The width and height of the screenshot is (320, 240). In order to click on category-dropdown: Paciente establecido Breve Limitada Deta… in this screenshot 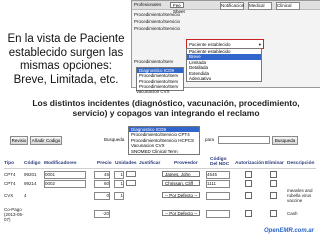, I will do `click(224, 65)`.